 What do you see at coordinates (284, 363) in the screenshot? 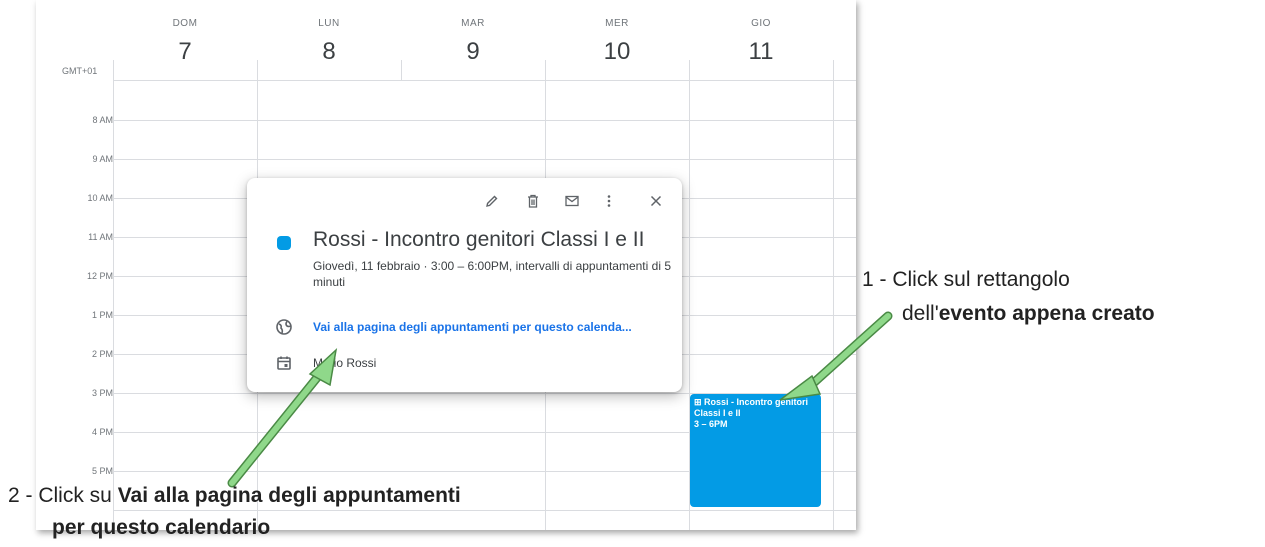
I see `calendar-icon` at bounding box center [284, 363].